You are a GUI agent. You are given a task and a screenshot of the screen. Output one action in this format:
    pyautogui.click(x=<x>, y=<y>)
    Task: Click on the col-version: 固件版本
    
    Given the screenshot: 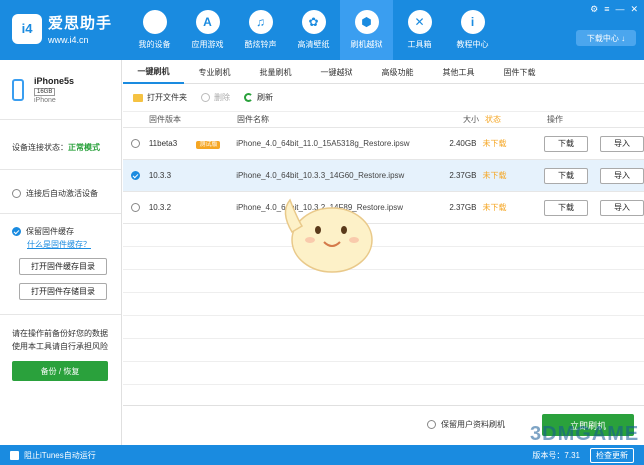 What is the action you would take?
    pyautogui.click(x=165, y=119)
    